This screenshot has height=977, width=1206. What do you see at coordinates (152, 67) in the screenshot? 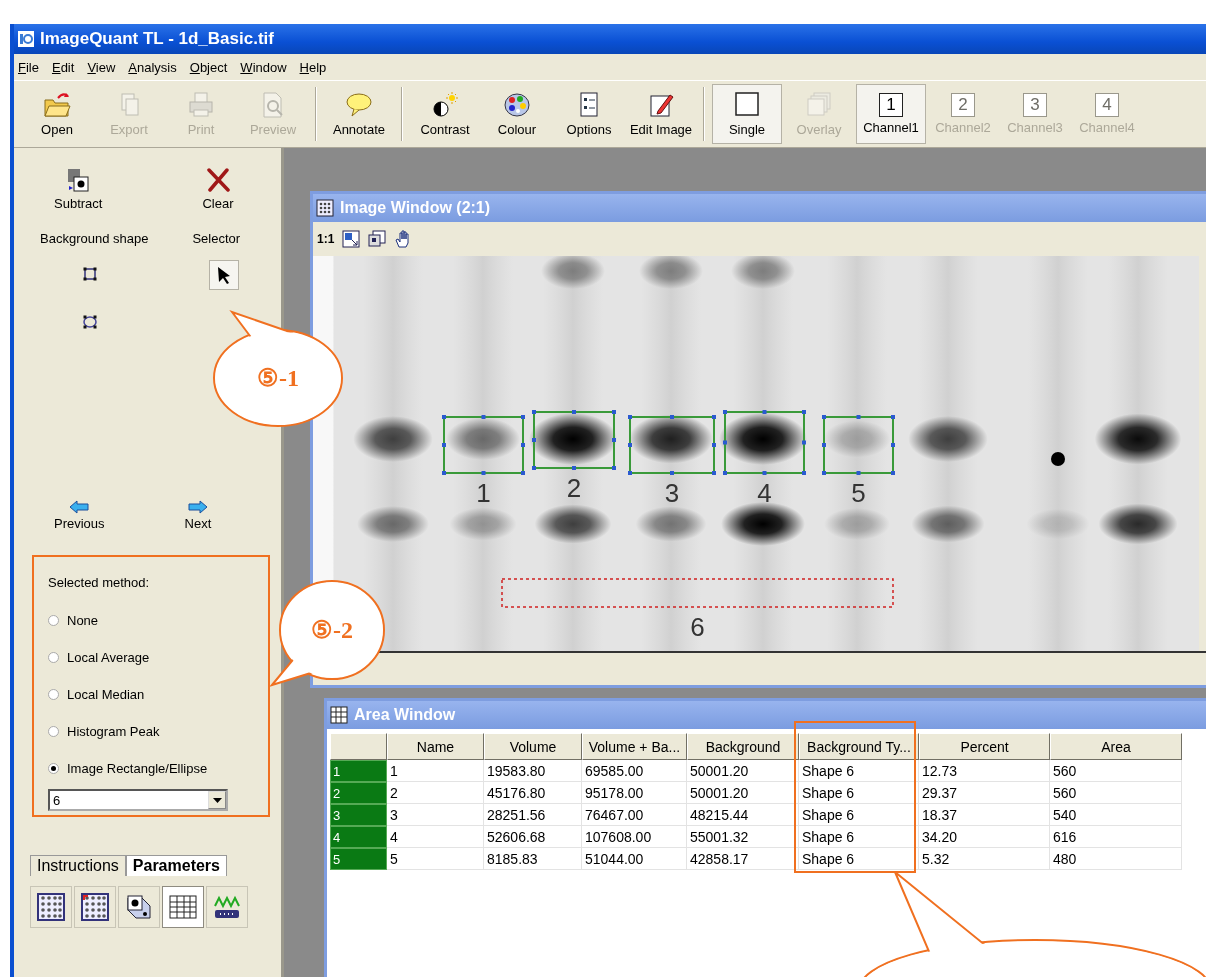
I see `menu-item: Analysis` at bounding box center [152, 67].